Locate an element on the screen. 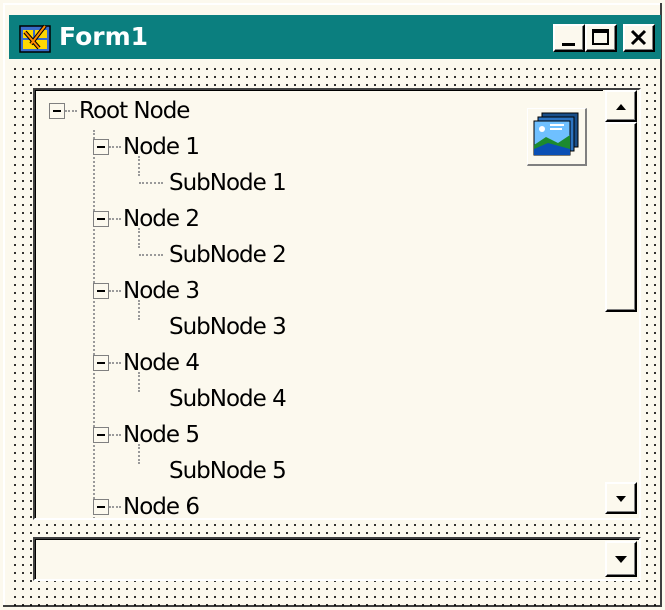 The height and width of the screenshot is (610, 665). tree-node-label: Root Node is located at coordinates (134, 111).